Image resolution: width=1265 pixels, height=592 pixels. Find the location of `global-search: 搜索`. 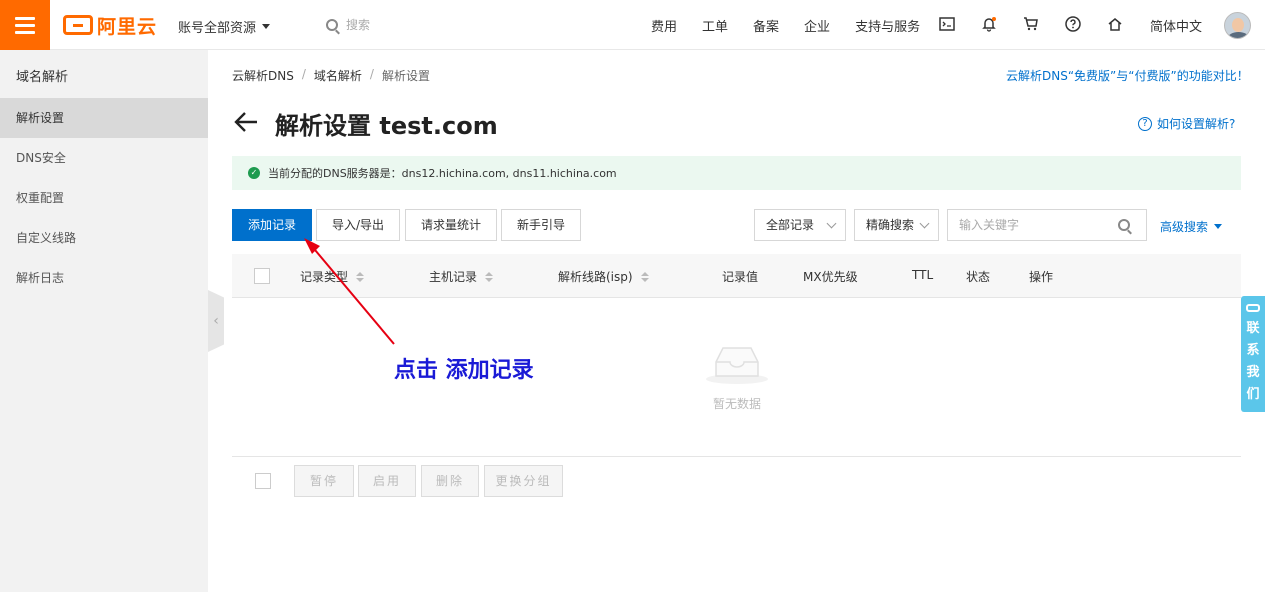

global-search: 搜索 is located at coordinates (348, 24).